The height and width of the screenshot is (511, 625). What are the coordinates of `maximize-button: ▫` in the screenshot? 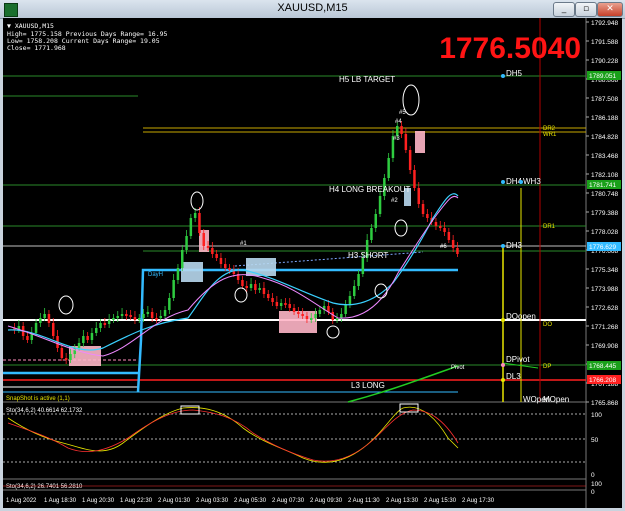 It's located at (586, 9).